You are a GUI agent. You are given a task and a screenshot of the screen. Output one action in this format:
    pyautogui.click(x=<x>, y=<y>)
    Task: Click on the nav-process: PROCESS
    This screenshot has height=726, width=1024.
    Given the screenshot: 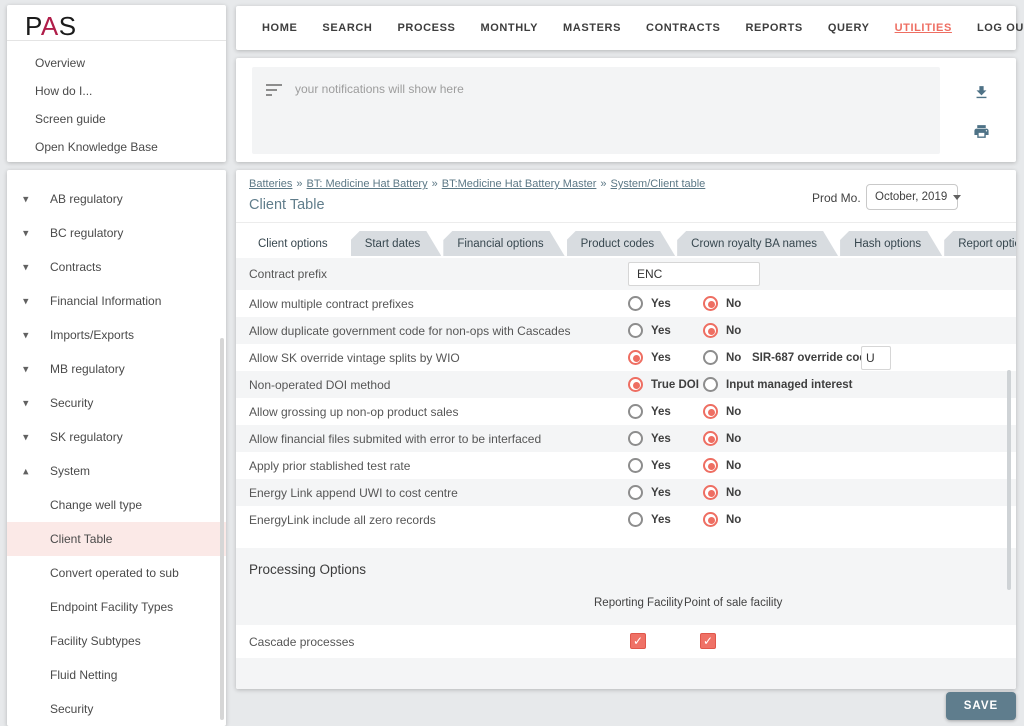 What is the action you would take?
    pyautogui.click(x=426, y=28)
    